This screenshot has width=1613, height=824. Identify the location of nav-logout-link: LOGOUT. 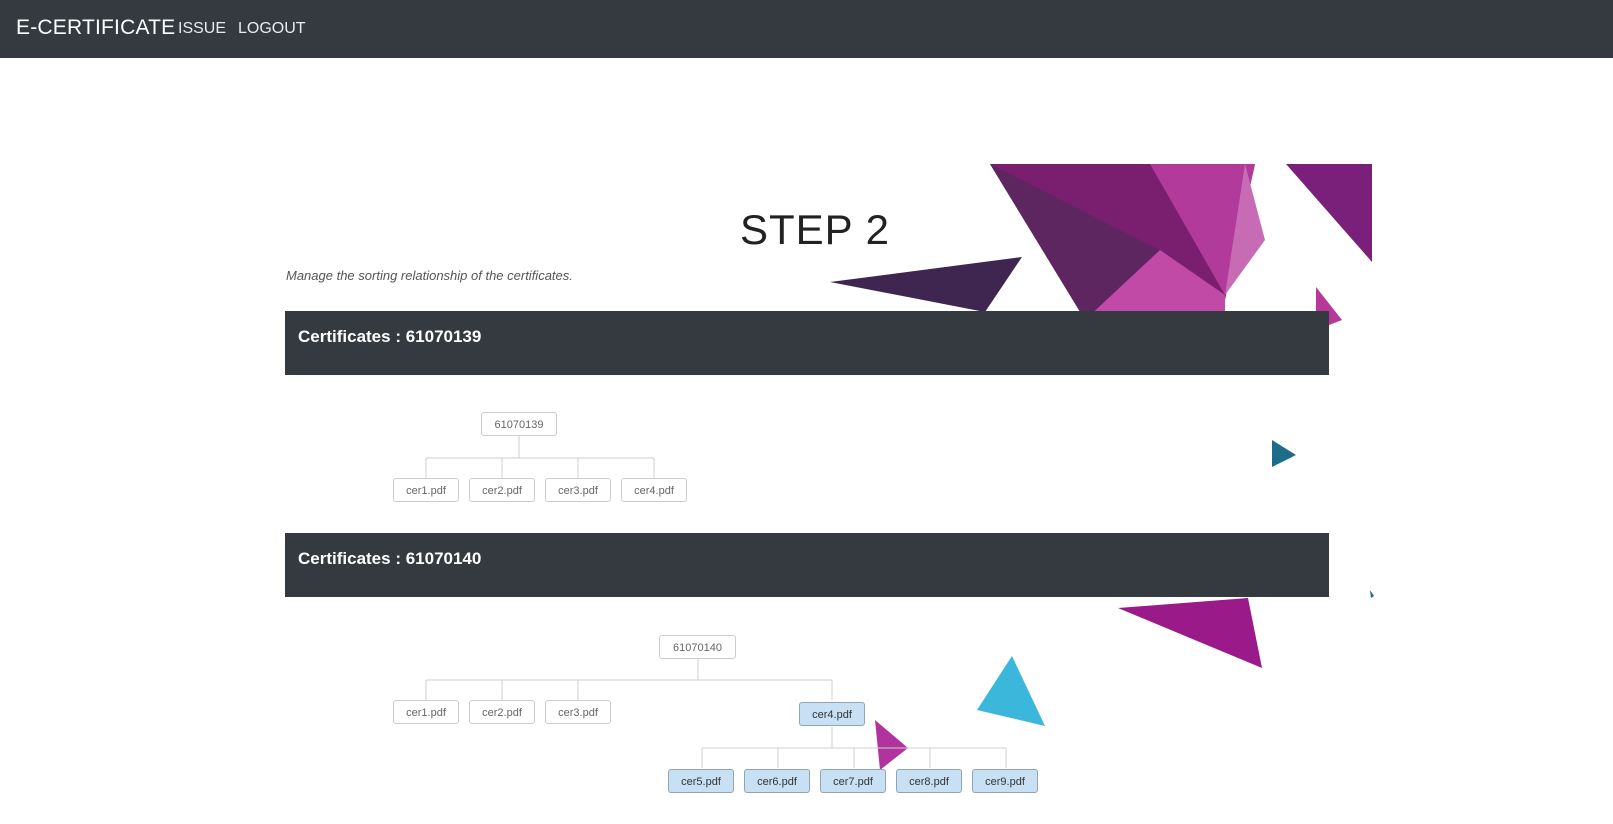
(272, 29).